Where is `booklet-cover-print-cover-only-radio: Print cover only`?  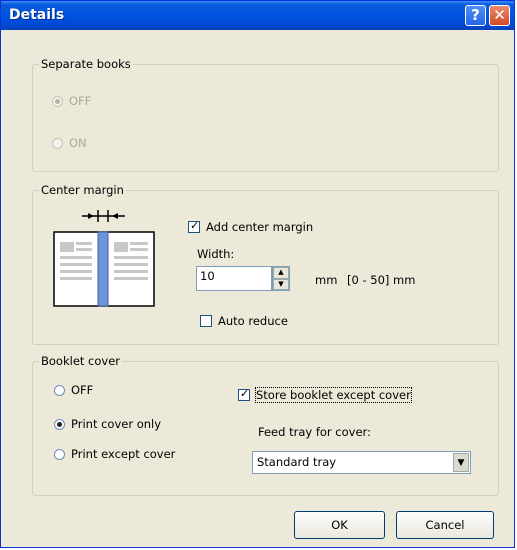
booklet-cover-print-cover-only-radio: Print cover only is located at coordinates (107, 424).